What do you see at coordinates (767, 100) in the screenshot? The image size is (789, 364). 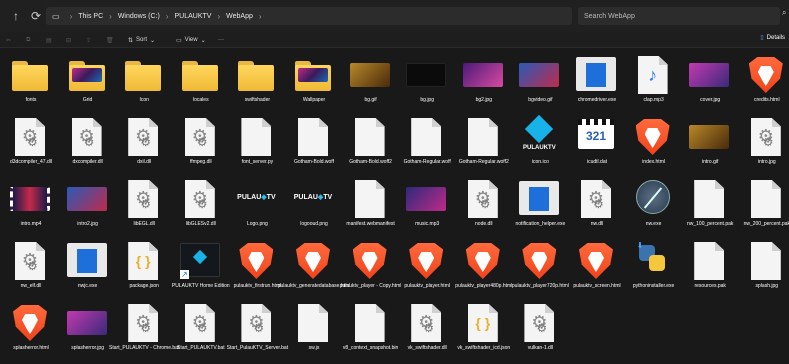 I see `file-name: credits.html` at bounding box center [767, 100].